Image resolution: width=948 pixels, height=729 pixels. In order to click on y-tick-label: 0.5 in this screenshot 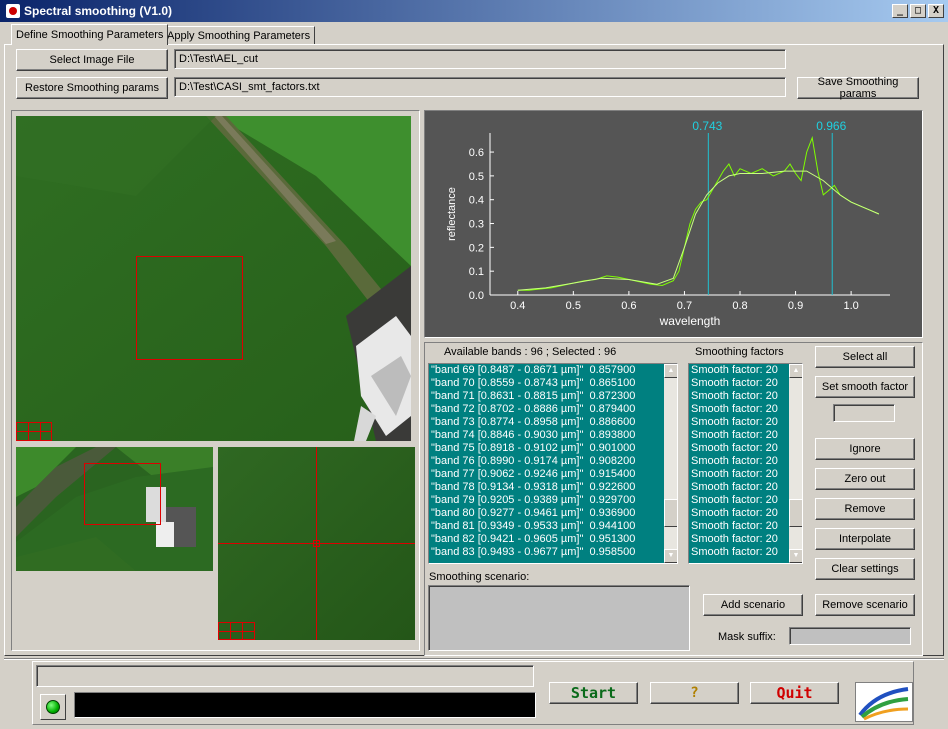, I will do `click(476, 177)`.